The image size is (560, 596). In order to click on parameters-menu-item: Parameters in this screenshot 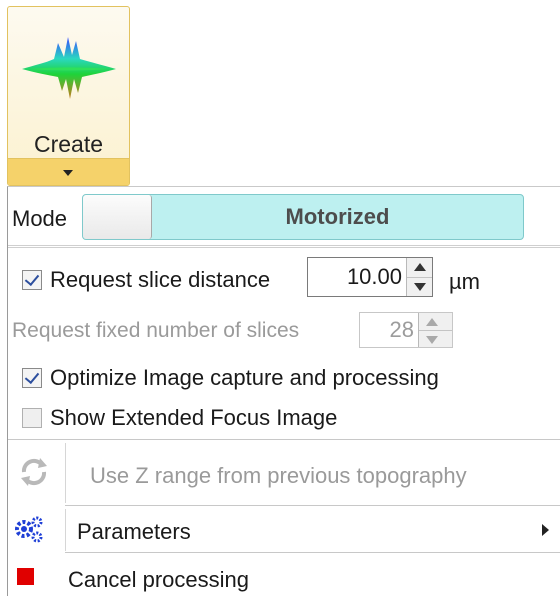, I will do `click(284, 530)`.